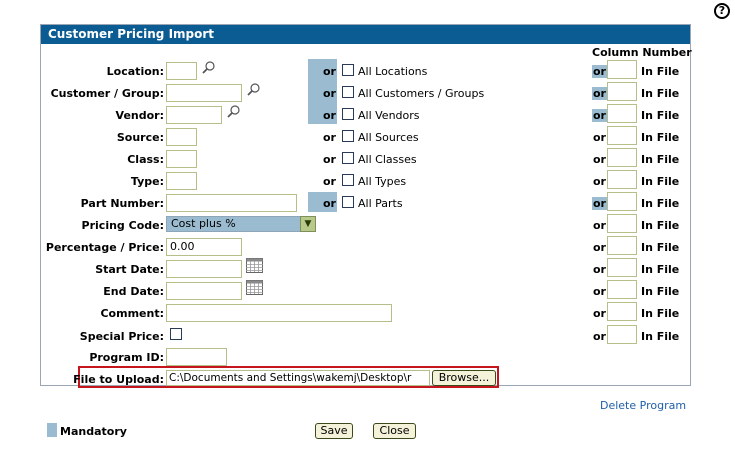 This screenshot has height=457, width=735. I want to click on percentage-price-label: Percentage / Price:, so click(104, 247).